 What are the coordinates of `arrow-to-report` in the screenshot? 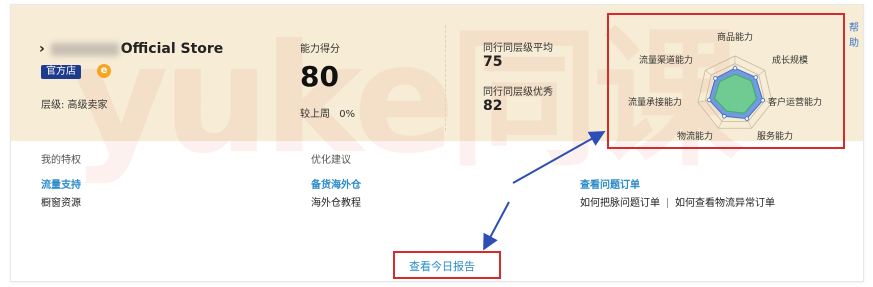 It's located at (496, 226).